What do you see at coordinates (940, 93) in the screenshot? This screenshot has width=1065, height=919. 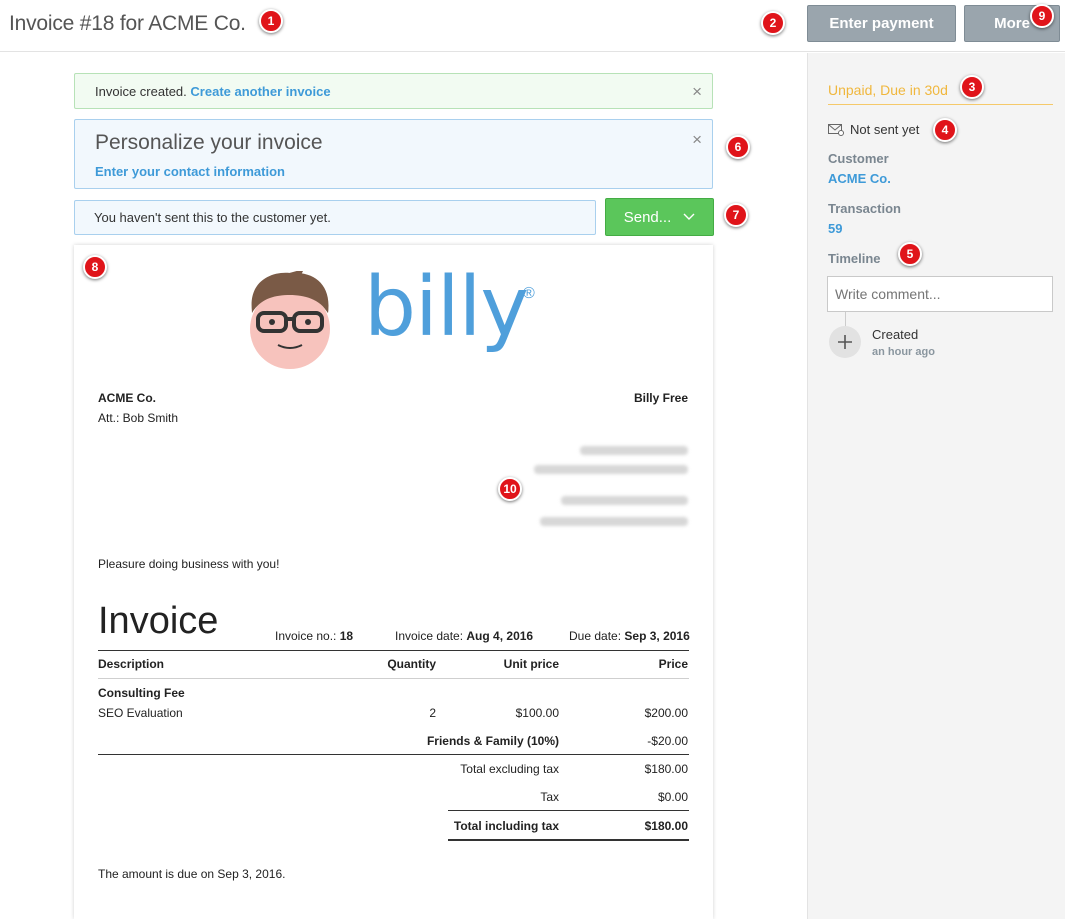 I see `payment-status: Unpaid, Due in 30d` at bounding box center [940, 93].